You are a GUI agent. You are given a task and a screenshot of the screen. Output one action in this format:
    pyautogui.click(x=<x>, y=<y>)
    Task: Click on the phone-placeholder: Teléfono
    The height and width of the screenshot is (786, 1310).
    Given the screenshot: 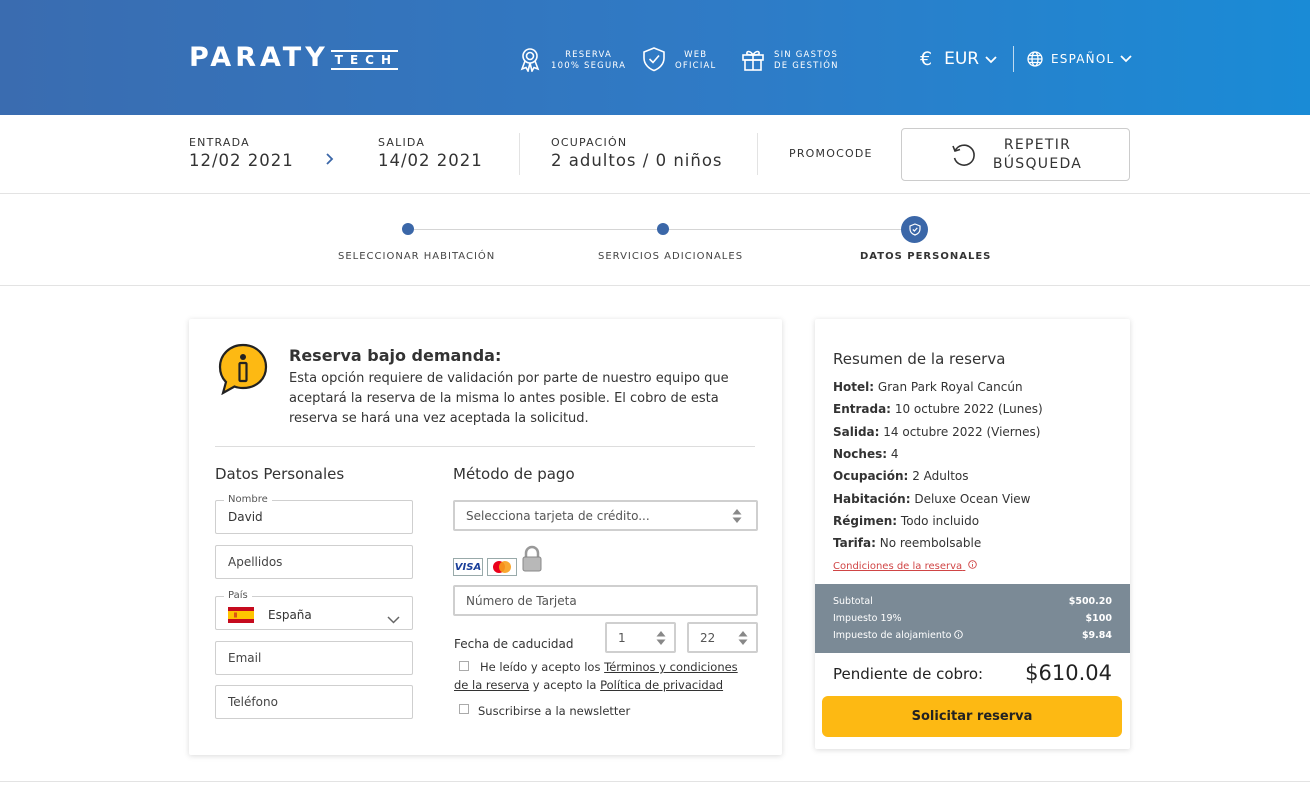 What is the action you would take?
    pyautogui.click(x=253, y=702)
    